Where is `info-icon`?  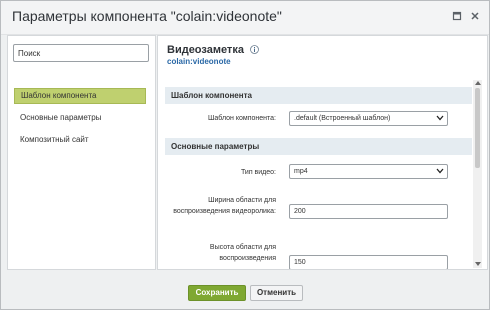
info-icon is located at coordinates (254, 49).